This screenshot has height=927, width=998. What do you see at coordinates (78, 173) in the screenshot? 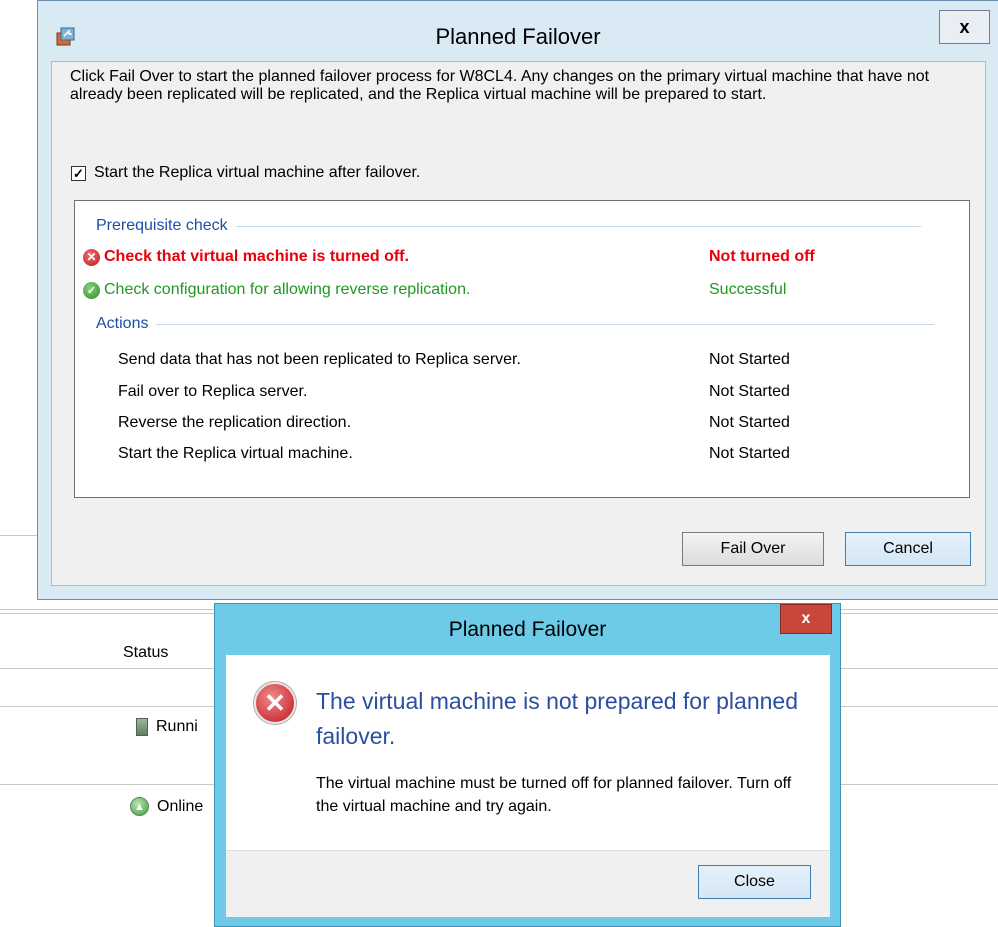
I see `start-replica-checkbox: ✓` at bounding box center [78, 173].